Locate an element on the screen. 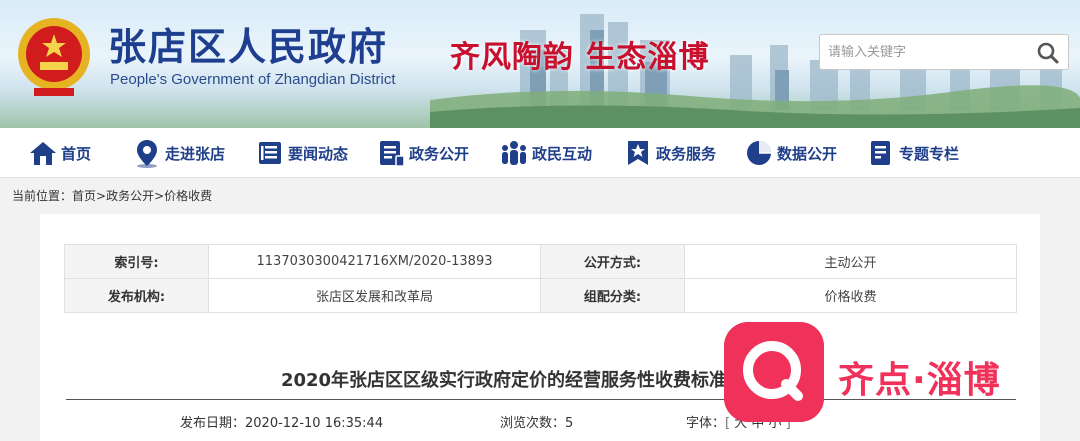 This screenshot has height=441, width=1080. views-value: 5 is located at coordinates (569, 423).